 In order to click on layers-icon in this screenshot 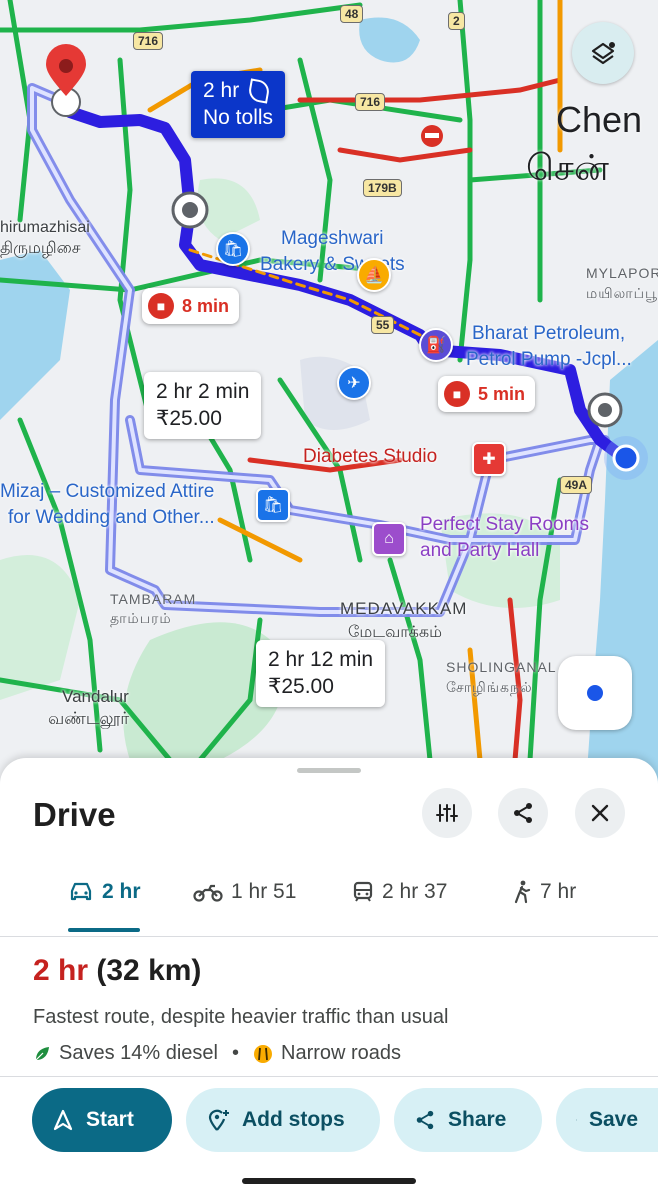, I will do `click(603, 53)`.